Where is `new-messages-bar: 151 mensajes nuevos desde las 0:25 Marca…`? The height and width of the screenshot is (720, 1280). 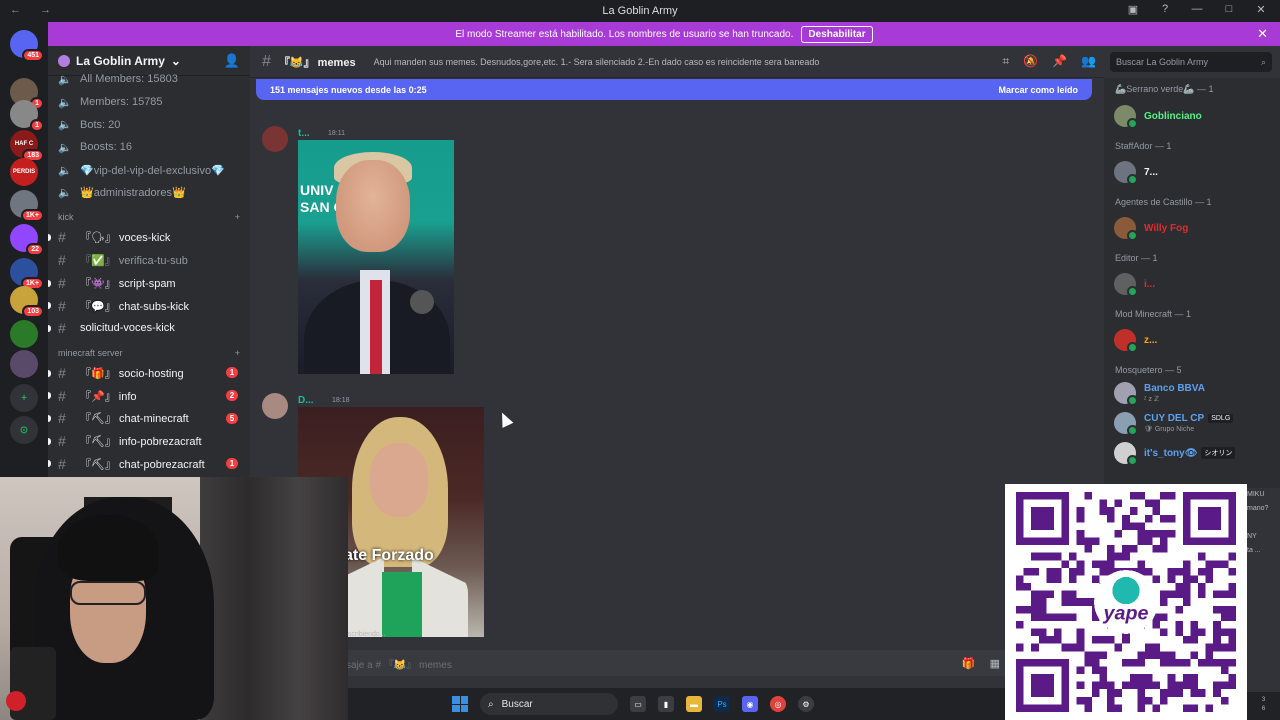 new-messages-bar: 151 mensajes nuevos desde las 0:25 Marca… is located at coordinates (674, 89).